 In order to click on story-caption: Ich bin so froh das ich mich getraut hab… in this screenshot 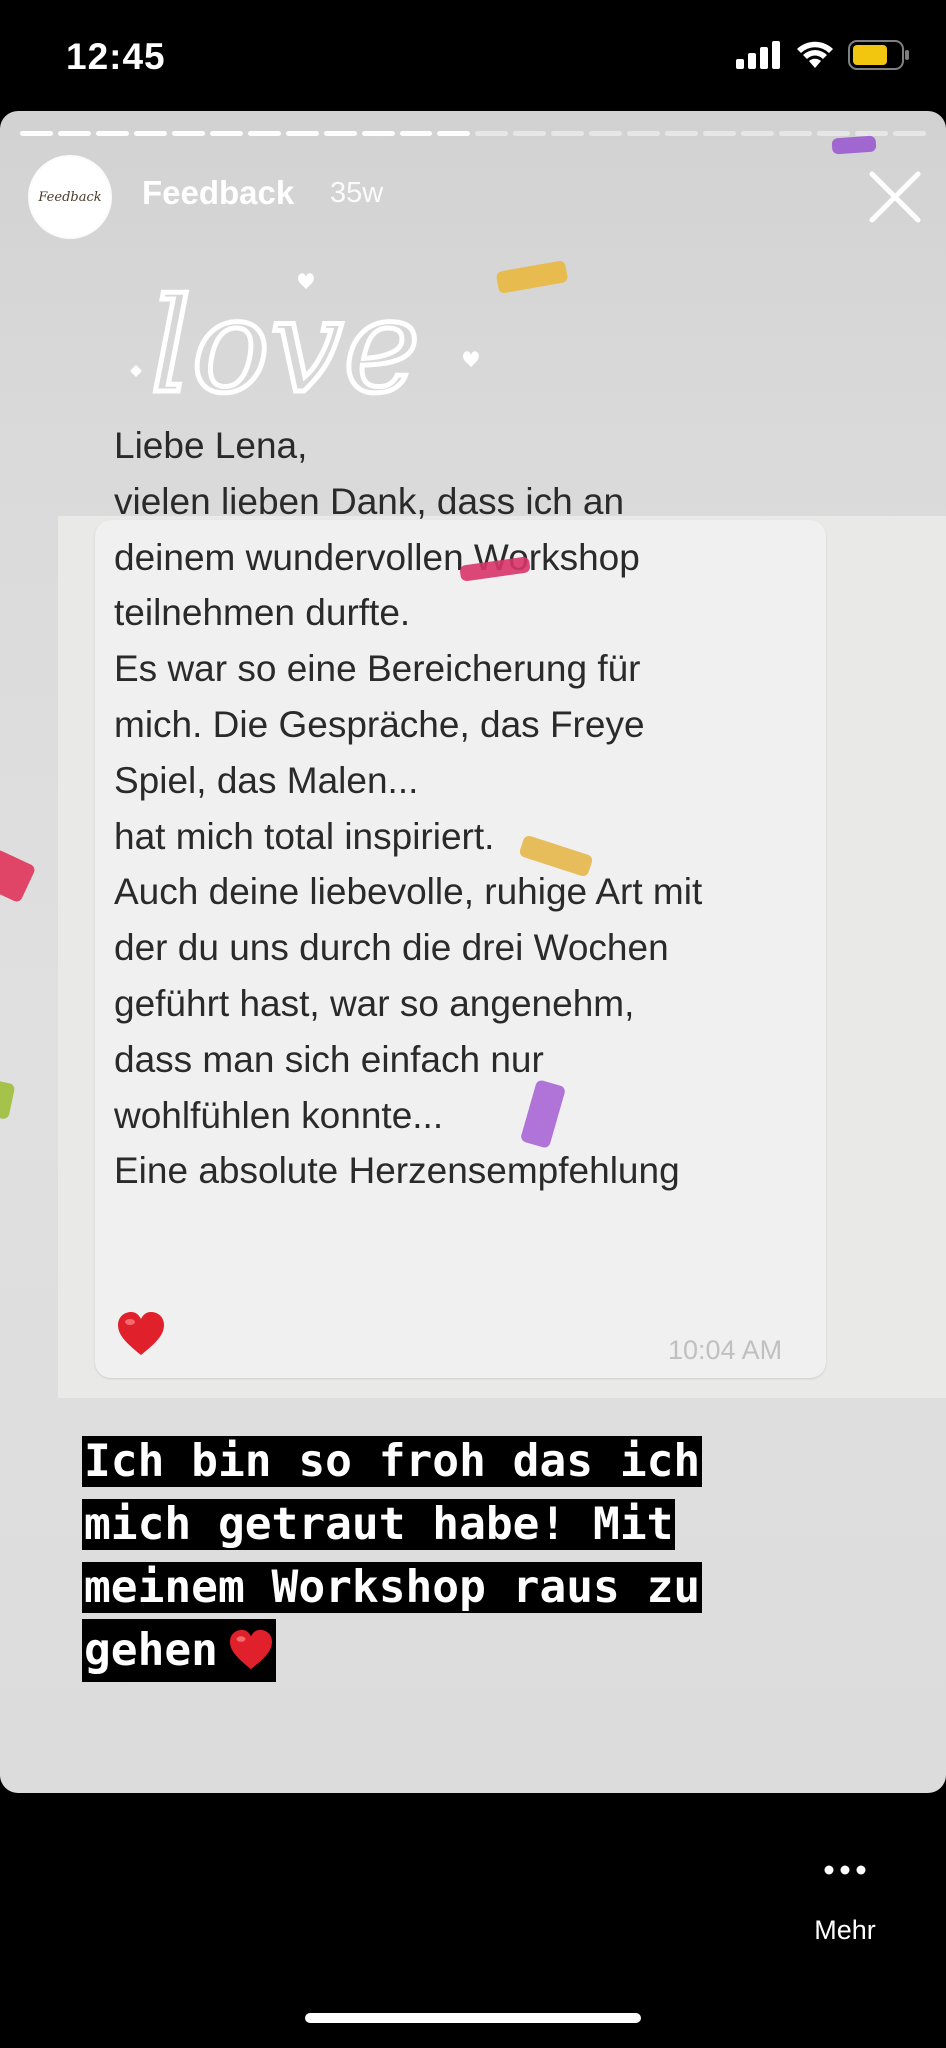, I will do `click(482, 1556)`.